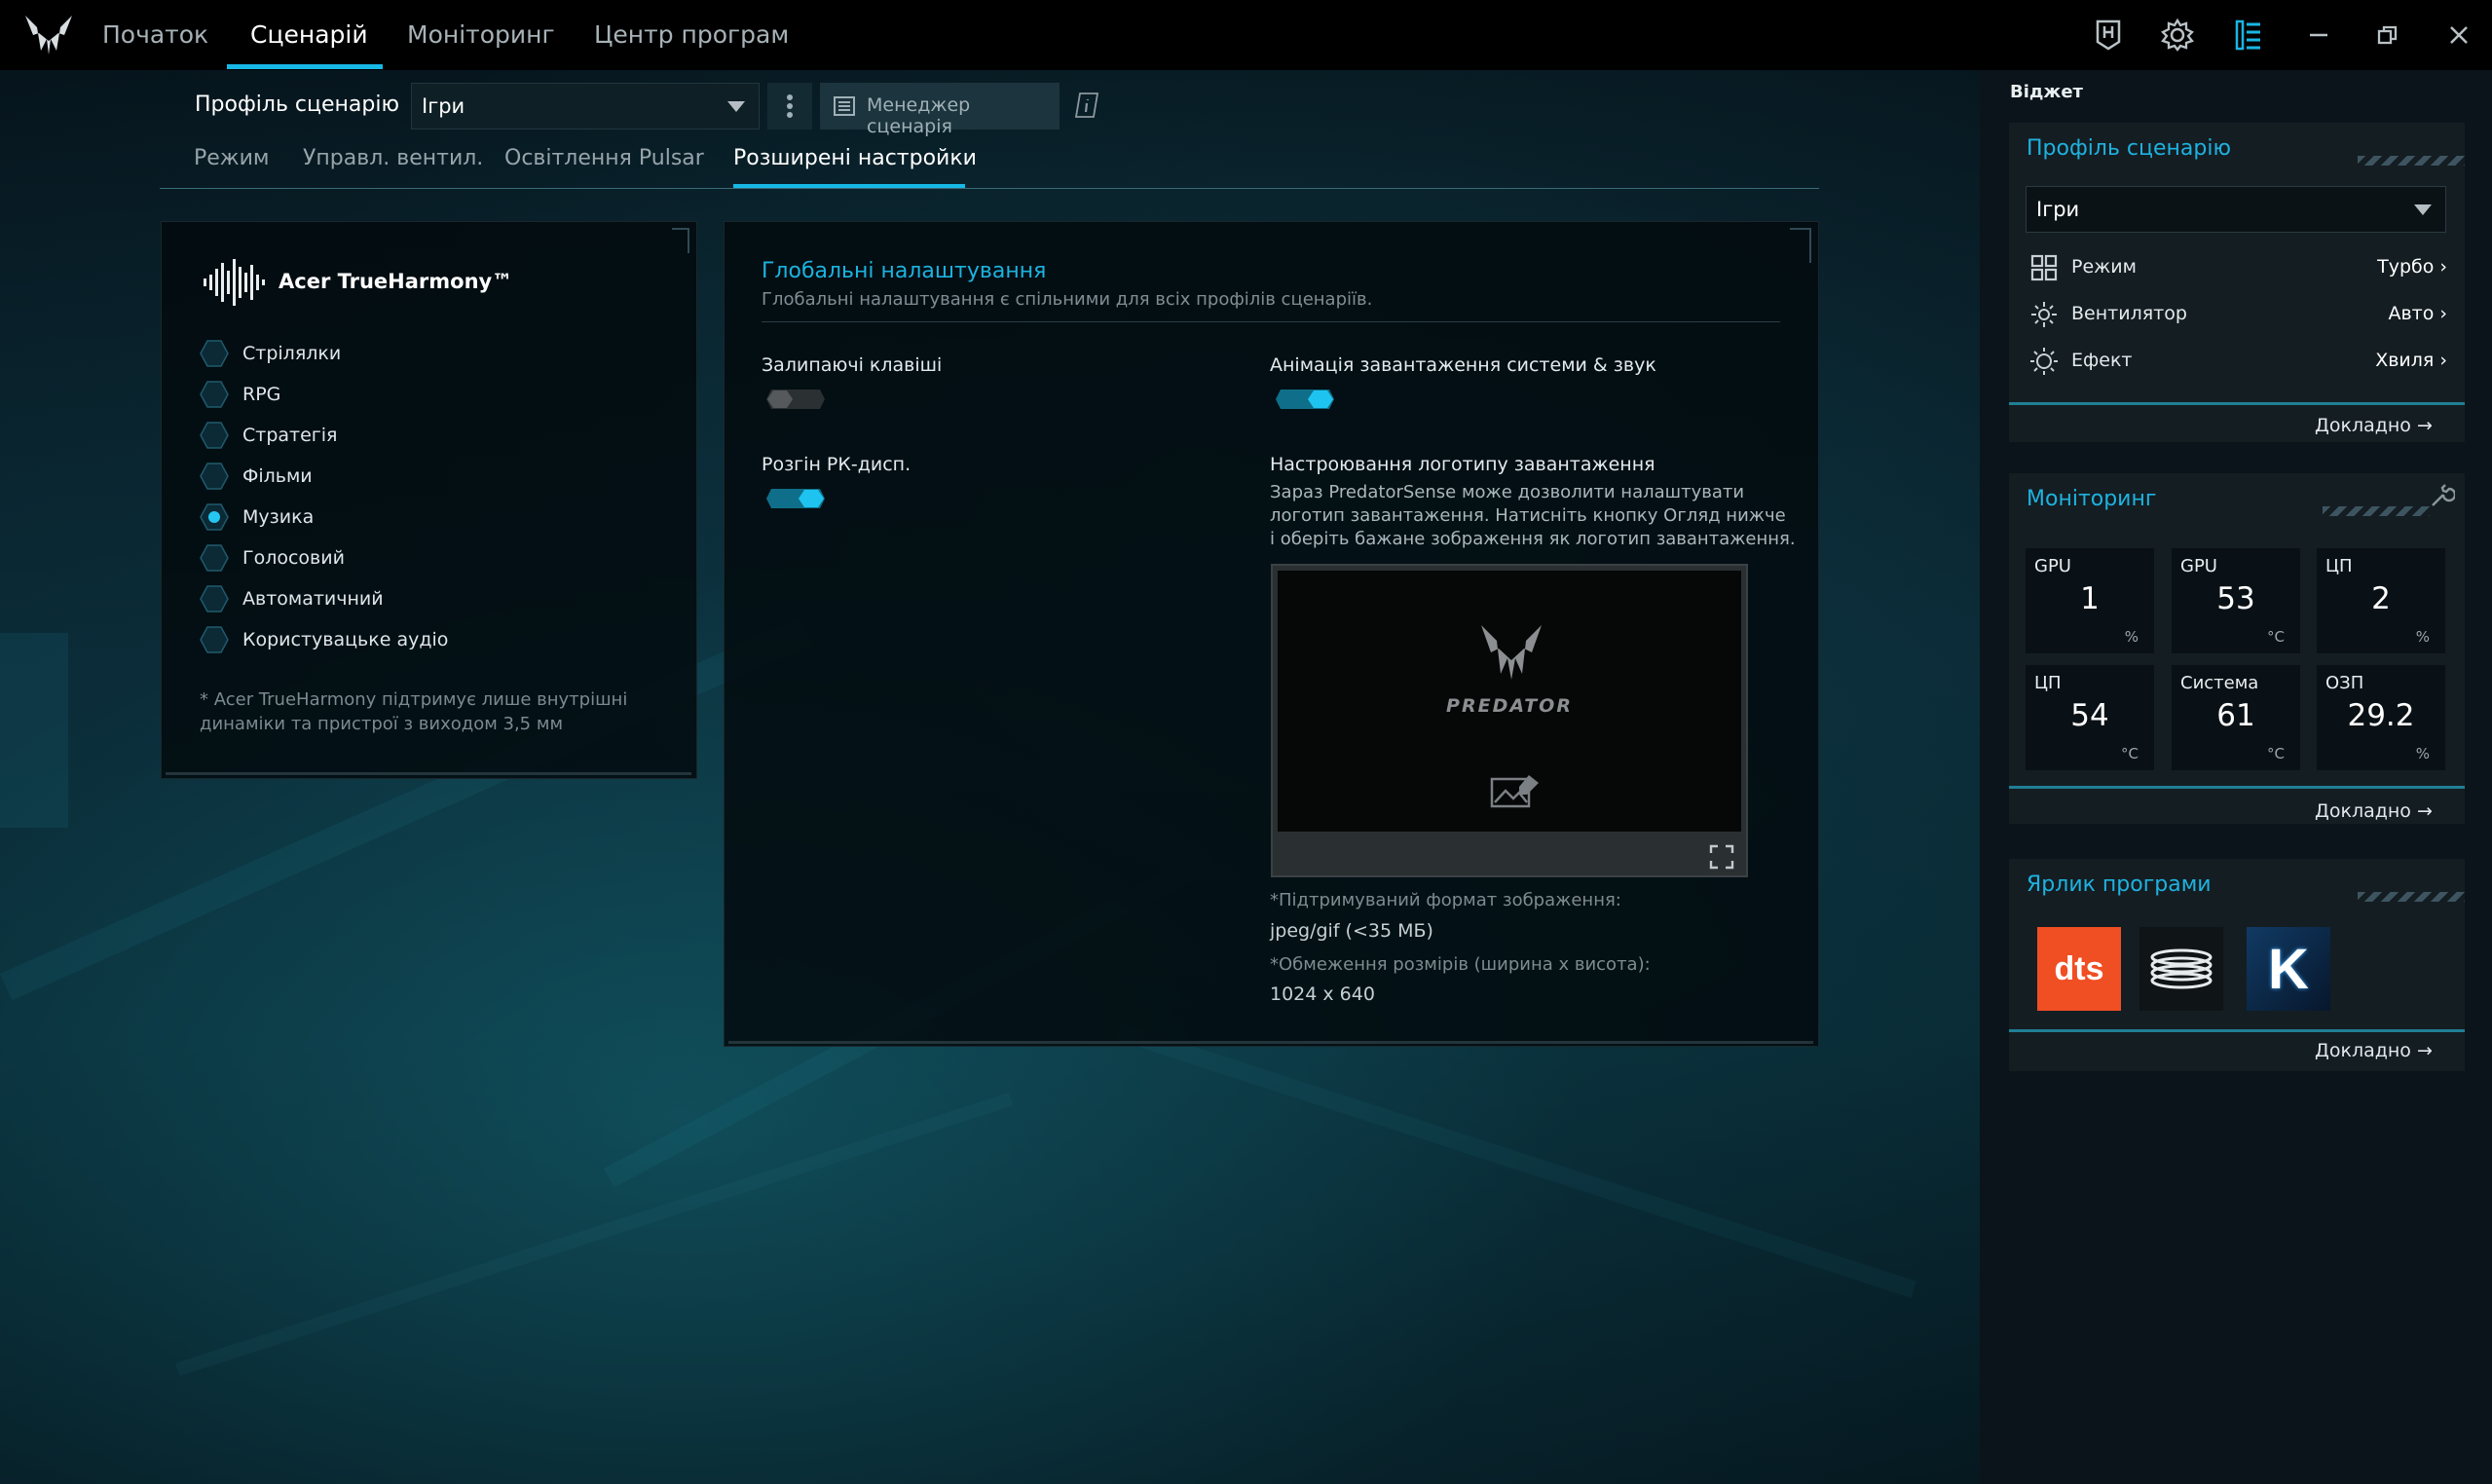 This screenshot has height=1484, width=2492. What do you see at coordinates (481, 35) in the screenshot?
I see `nav-monitoring: Моніторинг` at bounding box center [481, 35].